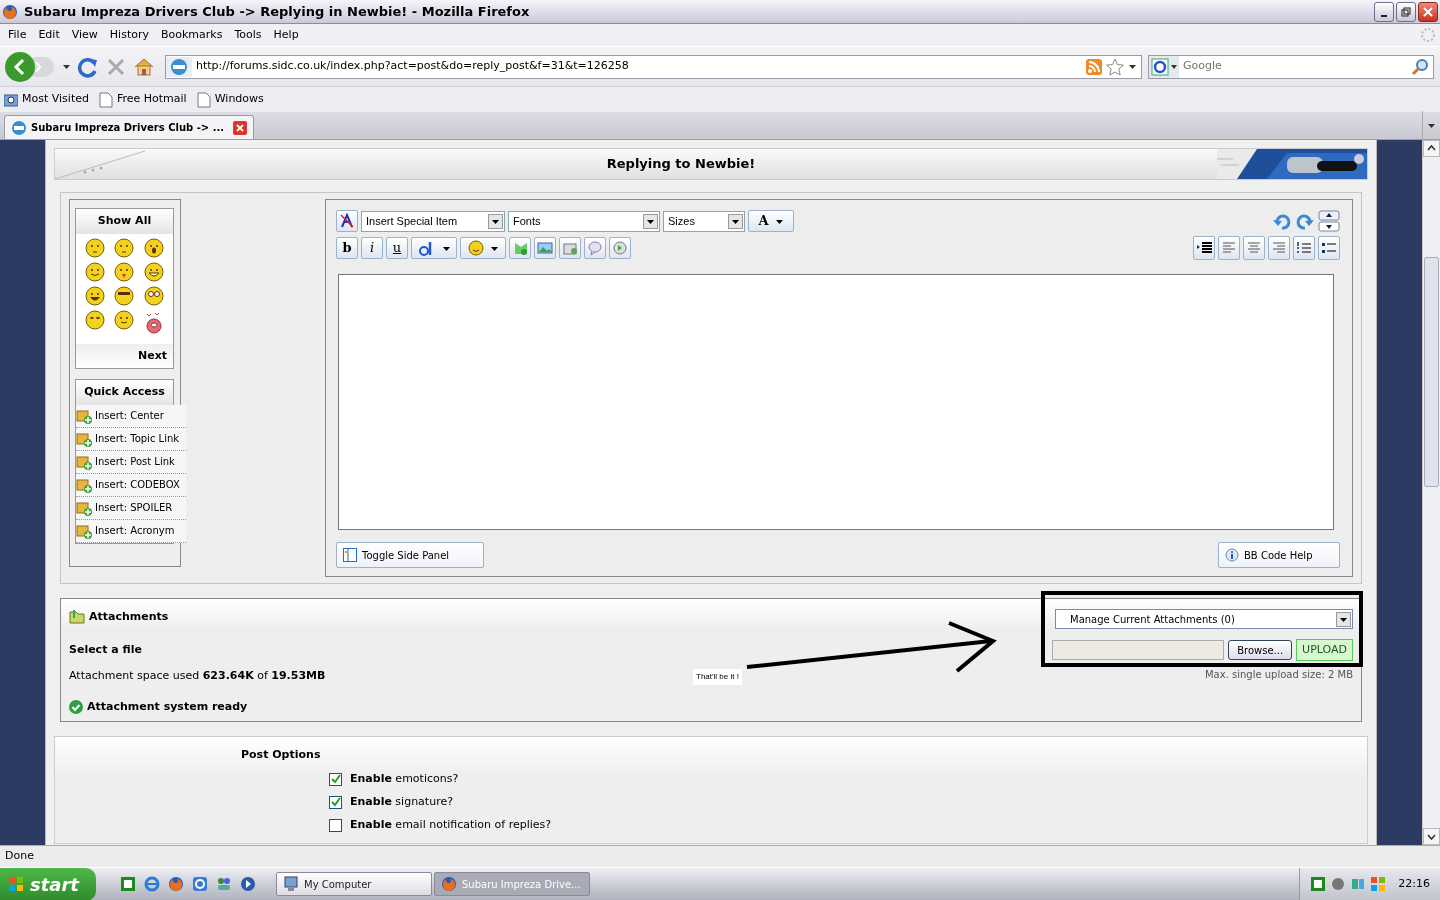 The width and height of the screenshot is (1440, 900). Describe the element at coordinates (451, 824) in the screenshot. I see `option-label: Enable email notification of replies?` at that location.